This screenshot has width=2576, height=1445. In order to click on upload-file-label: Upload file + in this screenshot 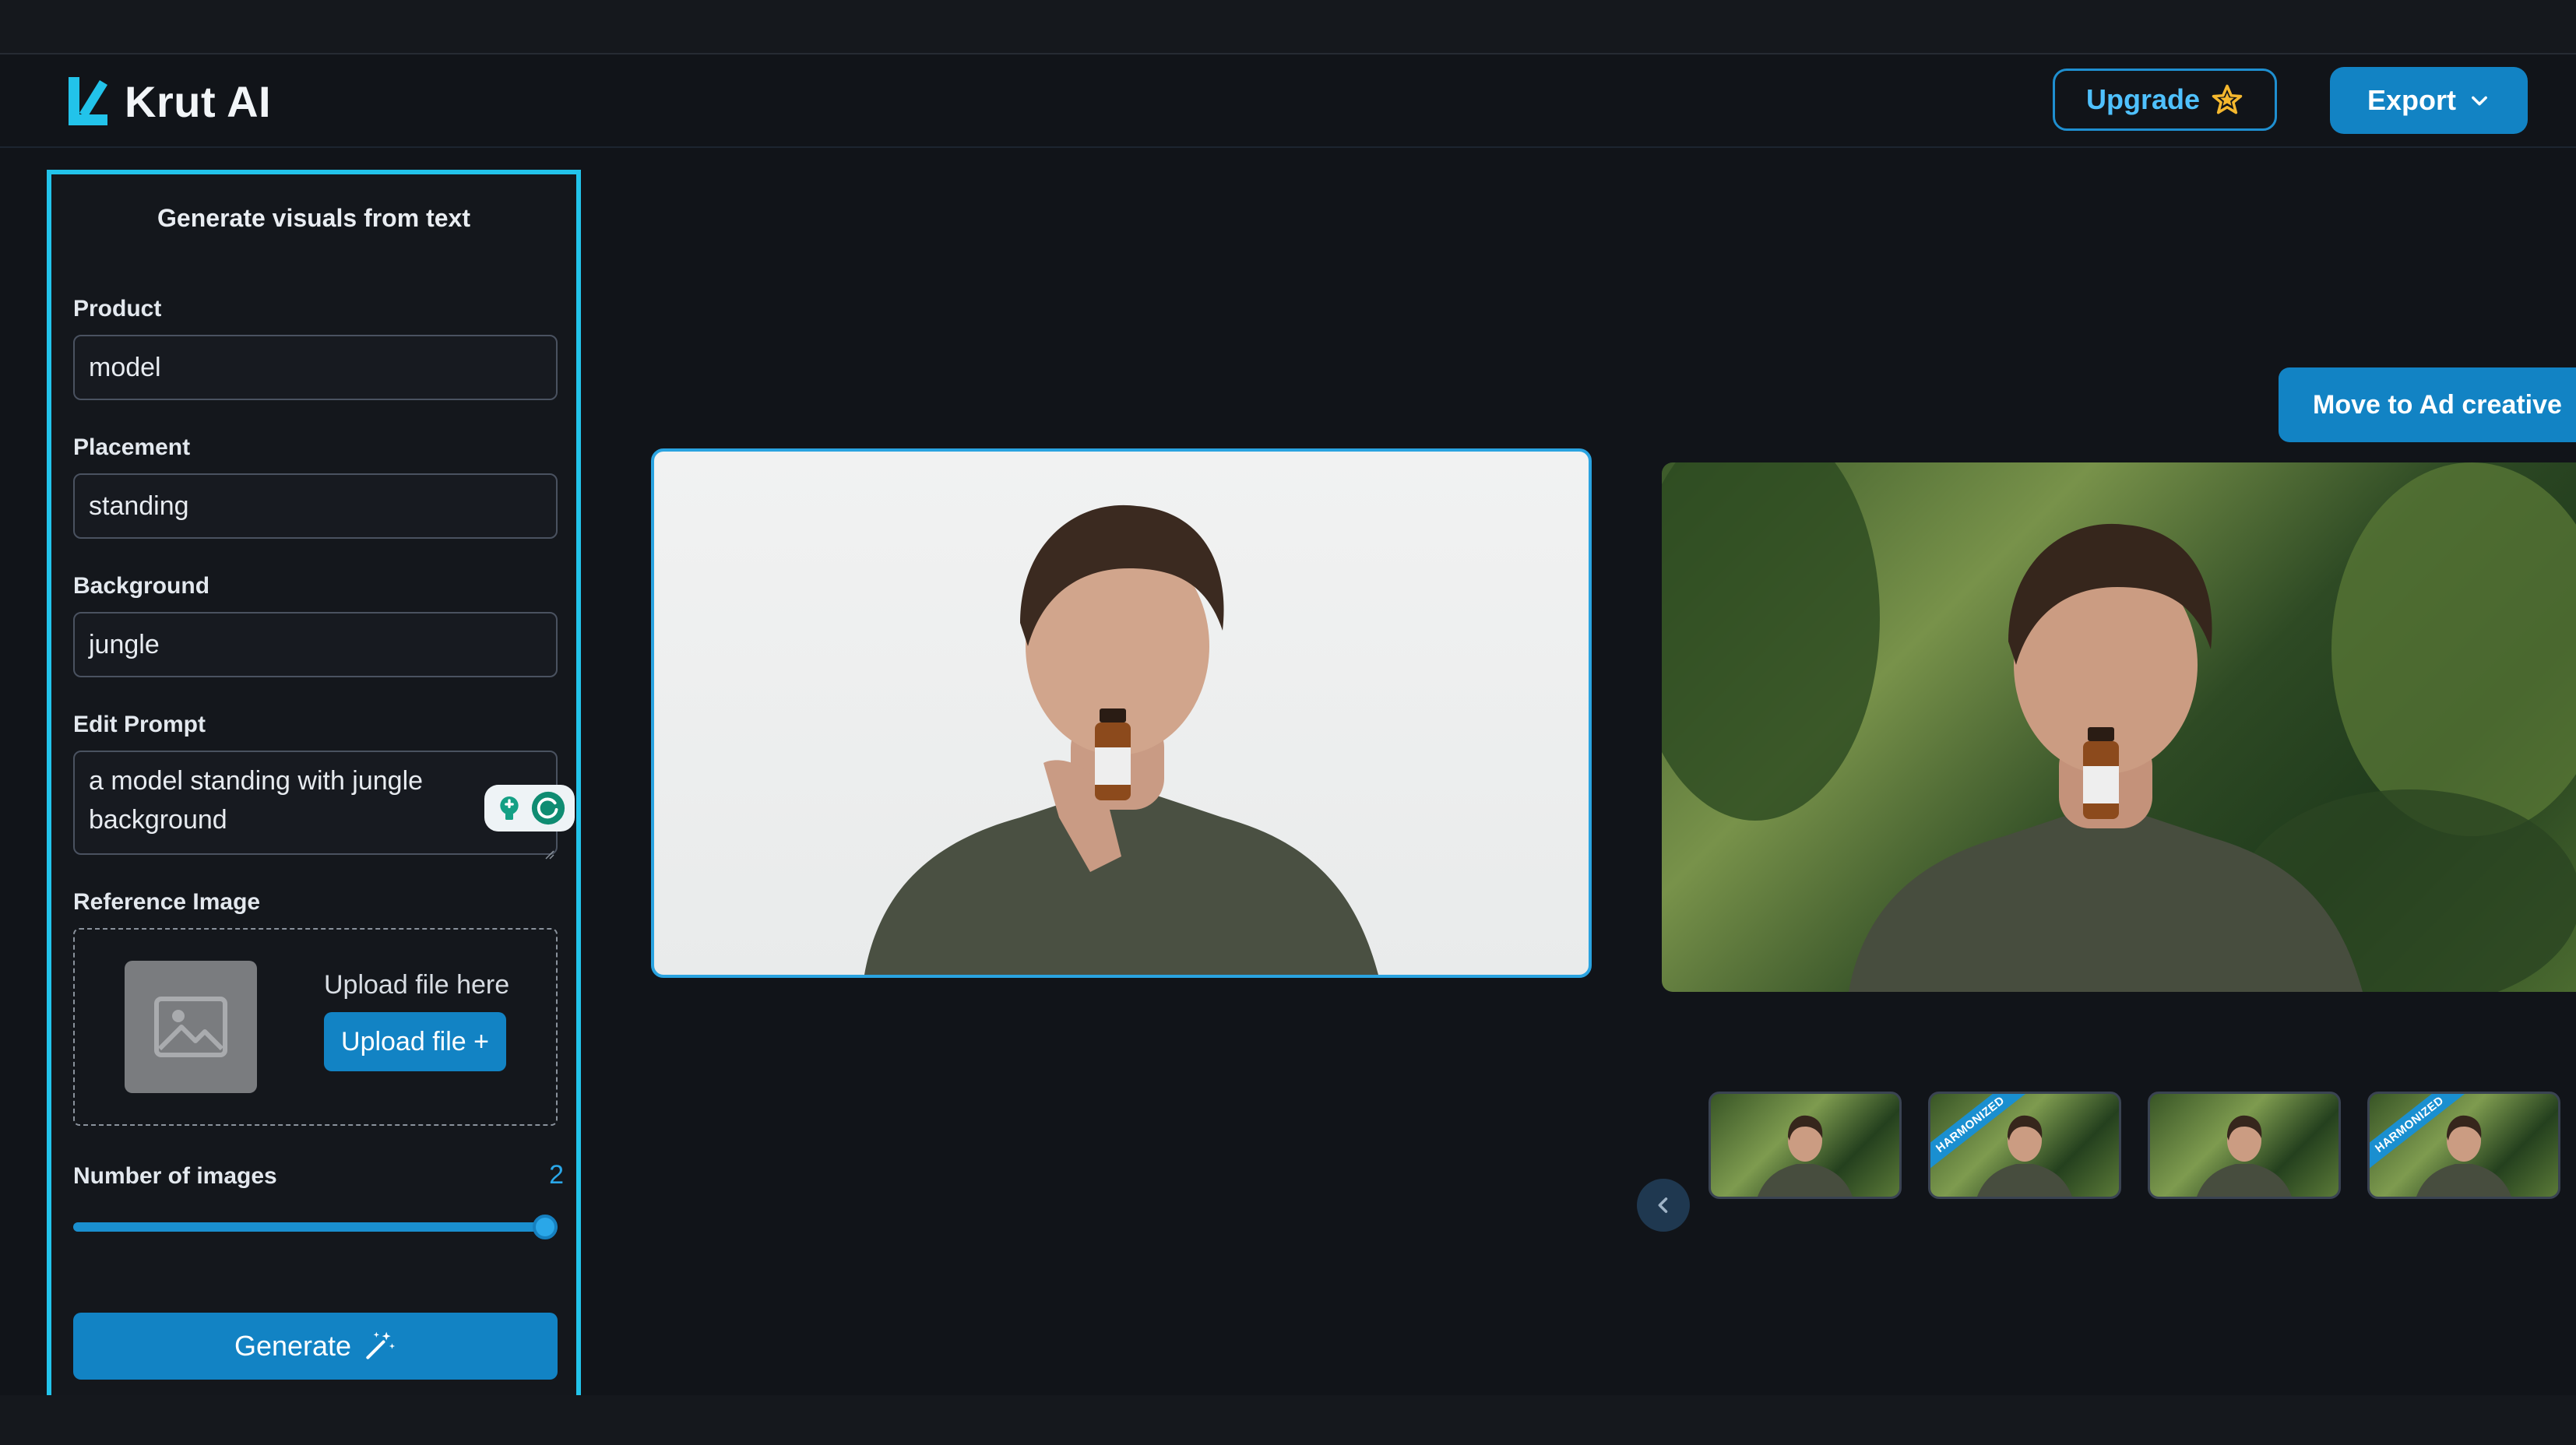, I will do `click(415, 1041)`.